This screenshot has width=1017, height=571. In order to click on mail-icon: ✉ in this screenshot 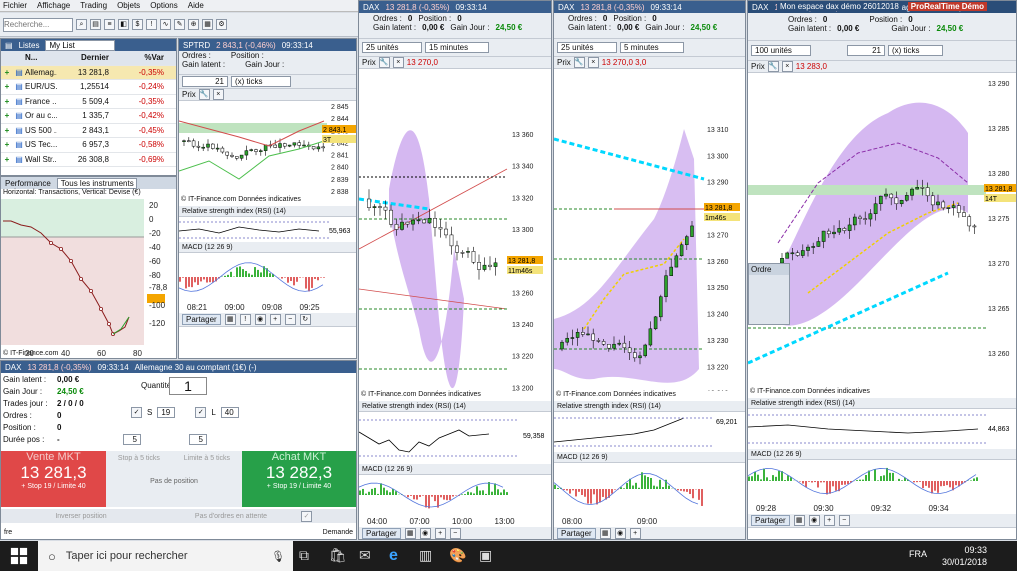, I will do `click(368, 556)`.